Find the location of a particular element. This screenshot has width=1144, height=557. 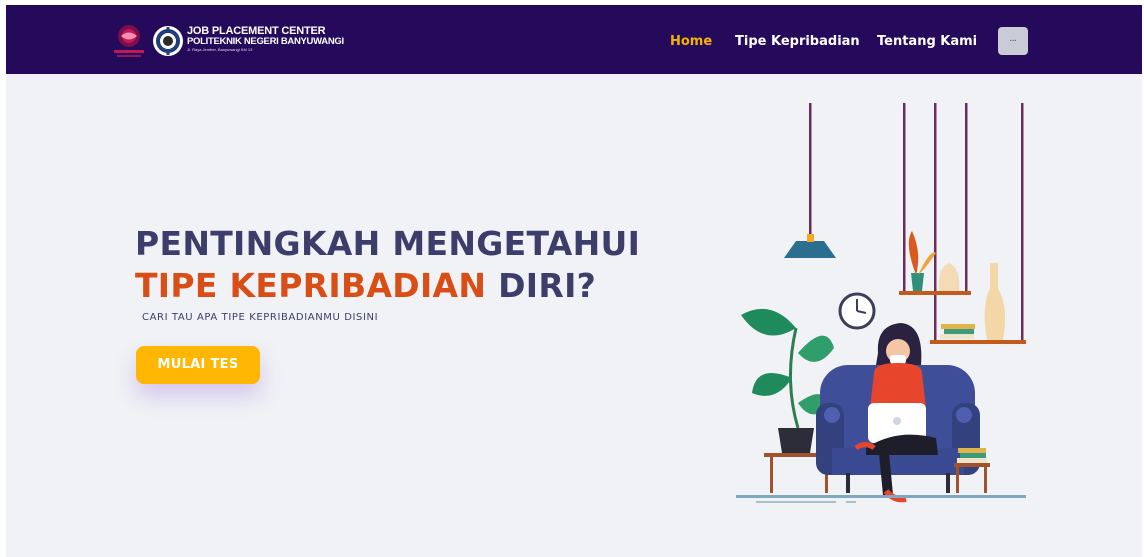

logo-subtitle: POLITEKNIK NEGERI BANYUWANGI is located at coordinates (265, 41).